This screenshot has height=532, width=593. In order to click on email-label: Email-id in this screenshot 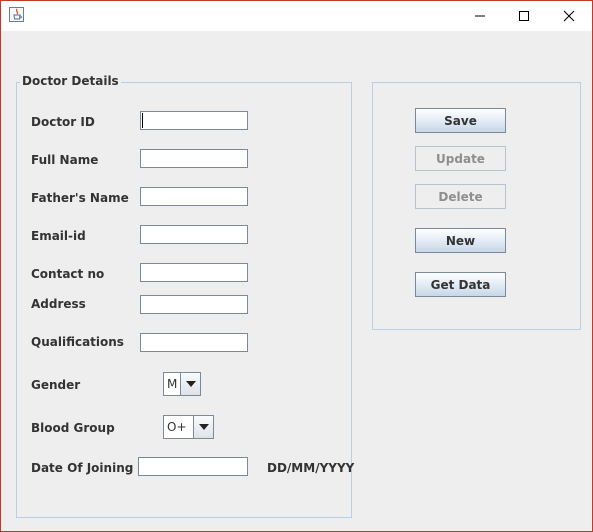, I will do `click(58, 236)`.